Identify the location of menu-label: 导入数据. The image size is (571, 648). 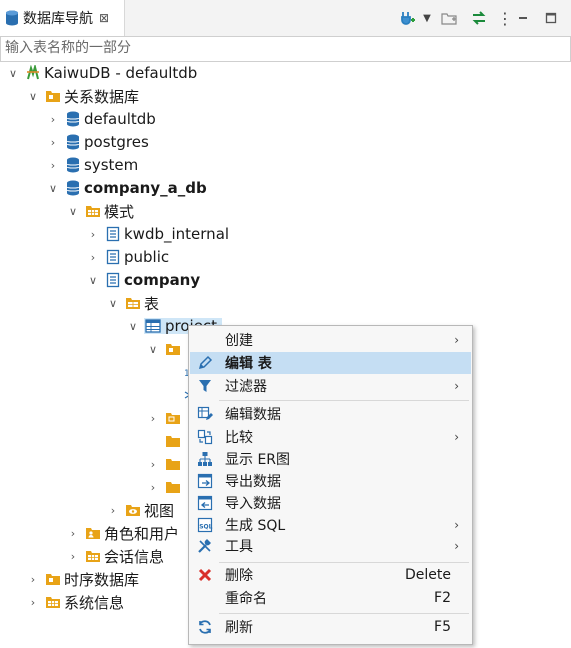
(253, 504).